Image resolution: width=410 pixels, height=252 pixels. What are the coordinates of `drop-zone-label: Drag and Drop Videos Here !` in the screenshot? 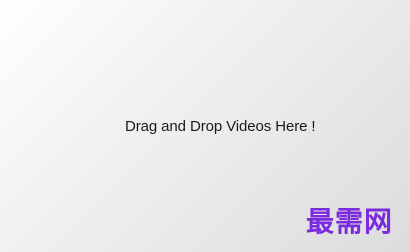 It's located at (220, 126).